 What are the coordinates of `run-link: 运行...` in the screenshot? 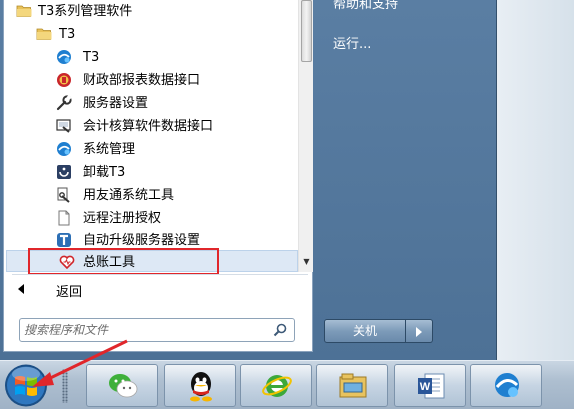 It's located at (352, 42).